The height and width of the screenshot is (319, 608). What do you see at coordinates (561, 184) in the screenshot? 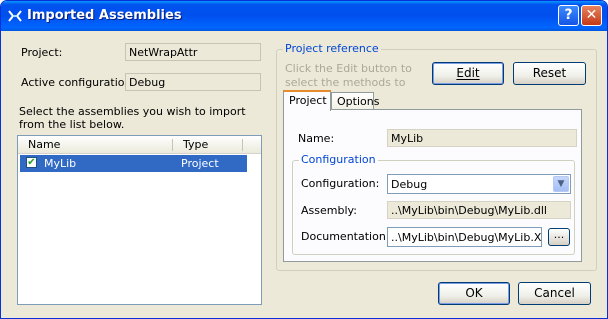
I see `chevron-down-icon: ▼` at bounding box center [561, 184].